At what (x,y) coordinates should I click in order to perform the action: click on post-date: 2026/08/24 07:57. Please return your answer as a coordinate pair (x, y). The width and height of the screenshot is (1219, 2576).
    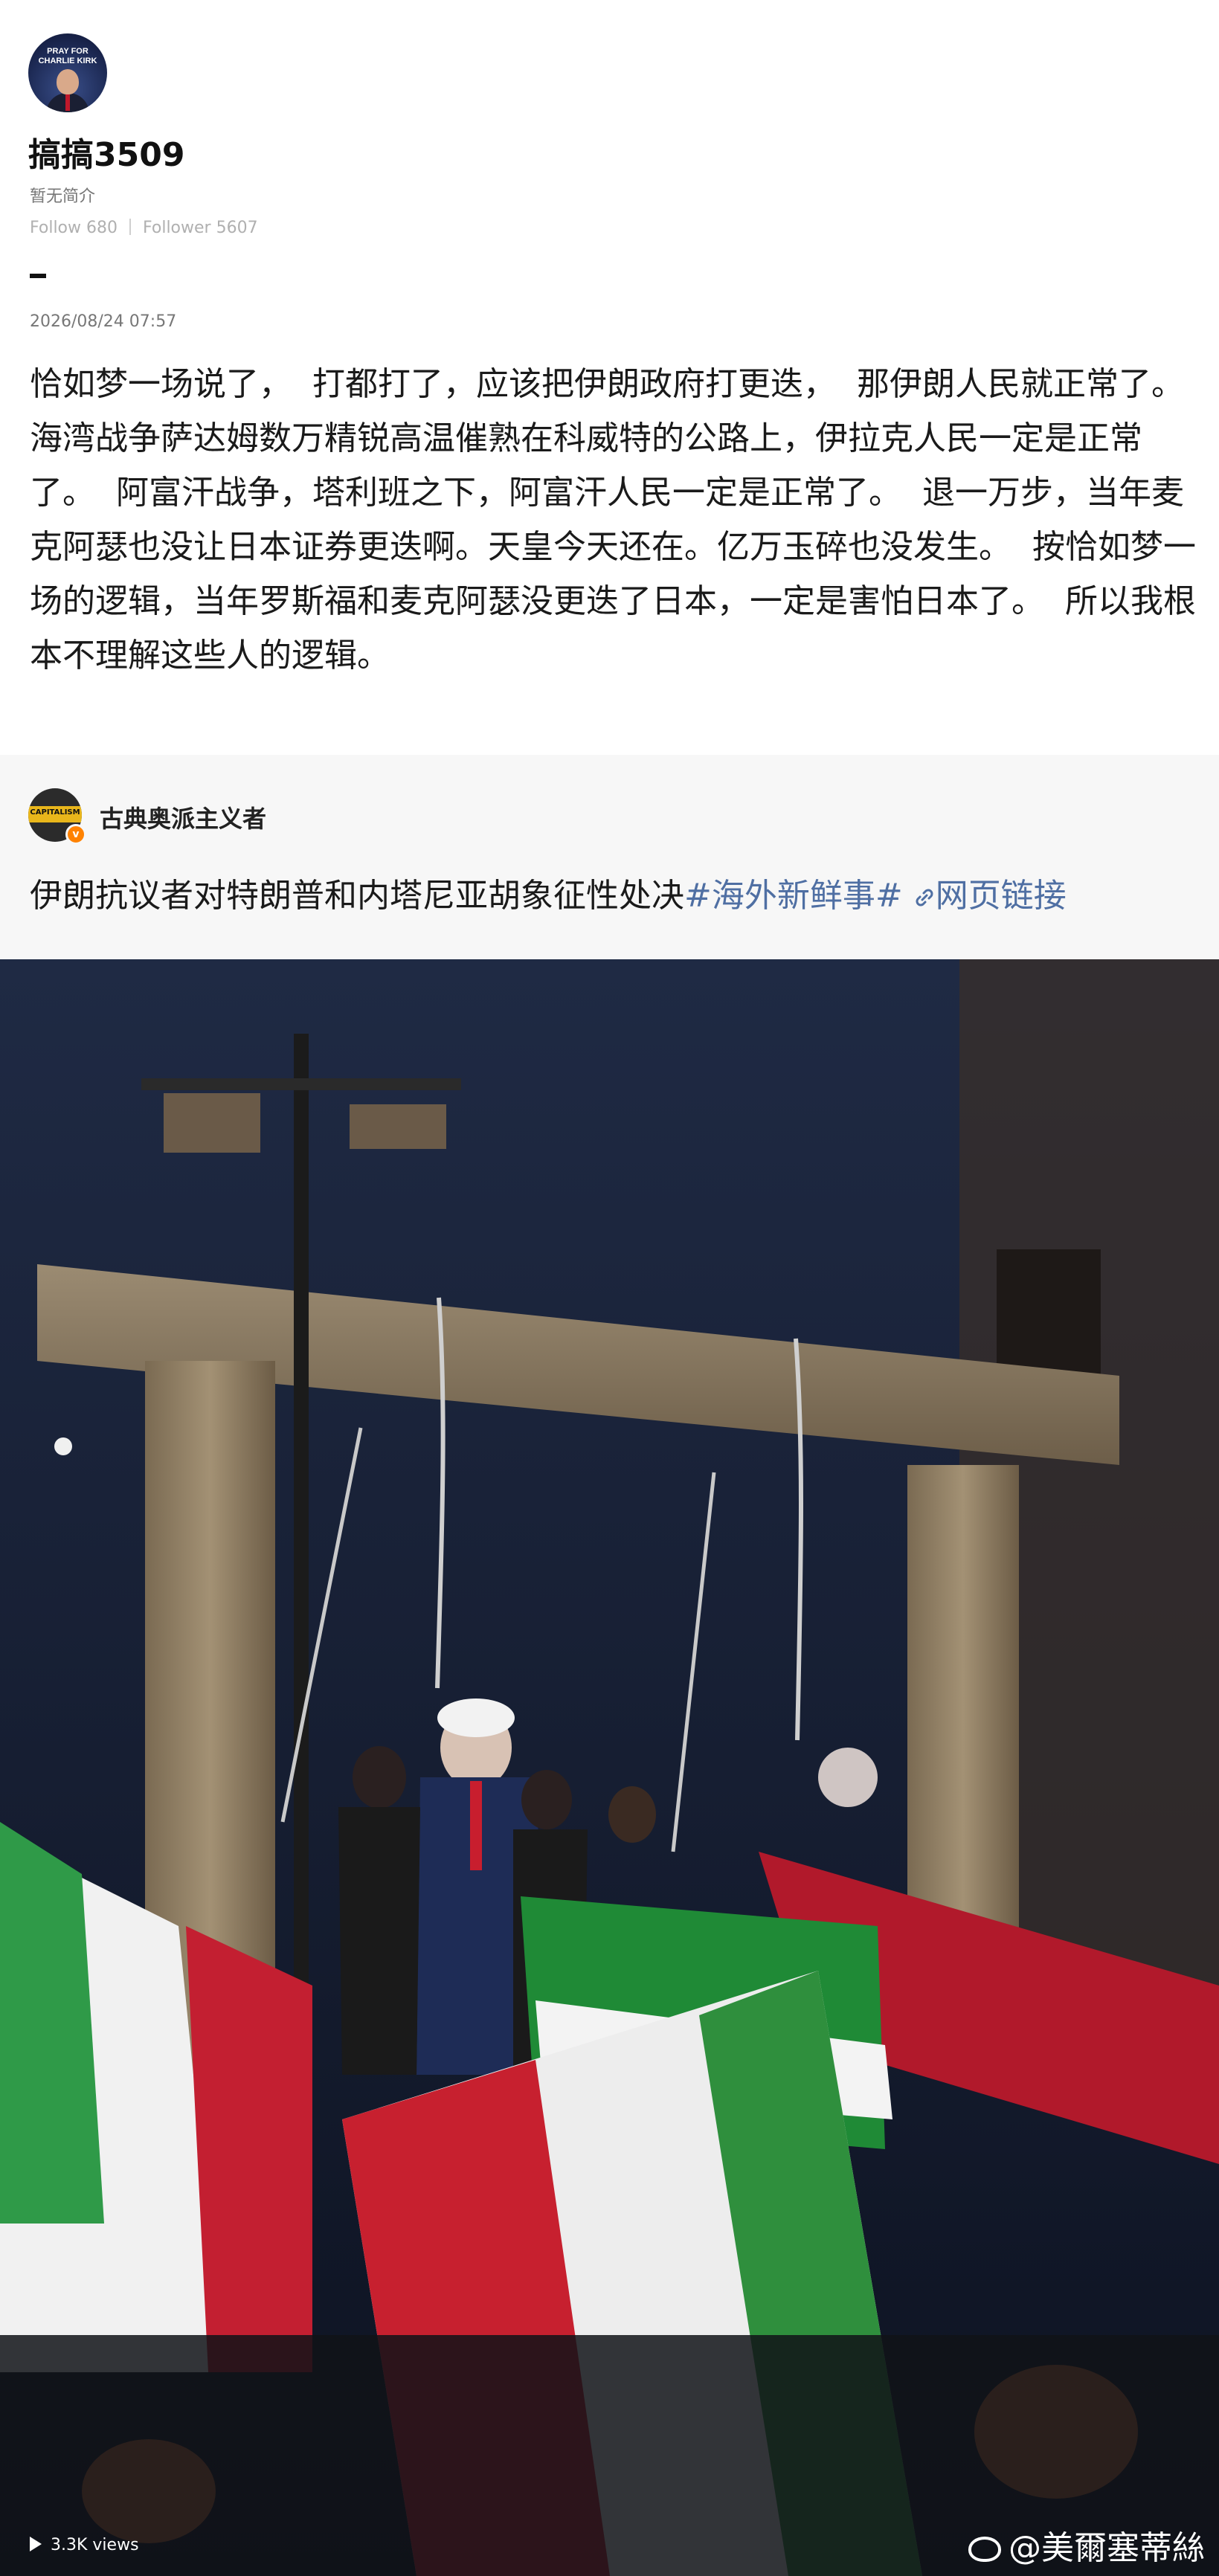
    Looking at the image, I should click on (103, 321).